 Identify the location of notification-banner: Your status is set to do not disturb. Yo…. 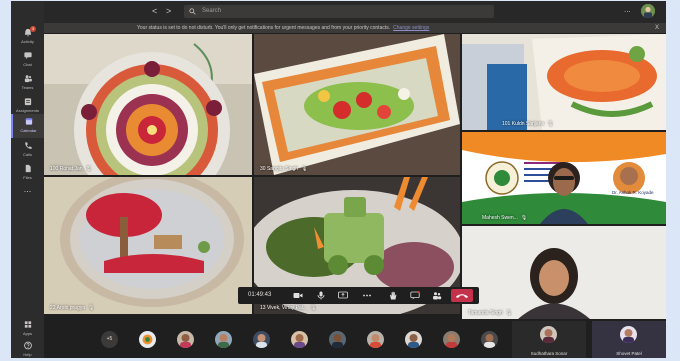
(355, 28).